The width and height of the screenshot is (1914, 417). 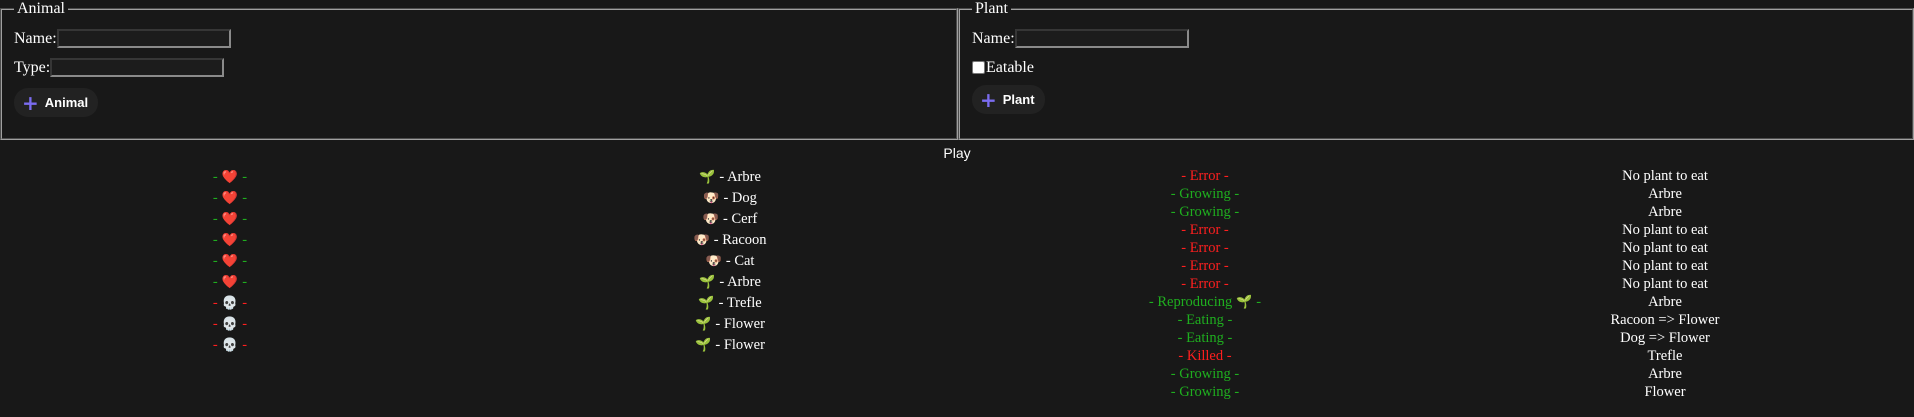 What do you see at coordinates (143, 38) in the screenshot?
I see `animal-name-input` at bounding box center [143, 38].